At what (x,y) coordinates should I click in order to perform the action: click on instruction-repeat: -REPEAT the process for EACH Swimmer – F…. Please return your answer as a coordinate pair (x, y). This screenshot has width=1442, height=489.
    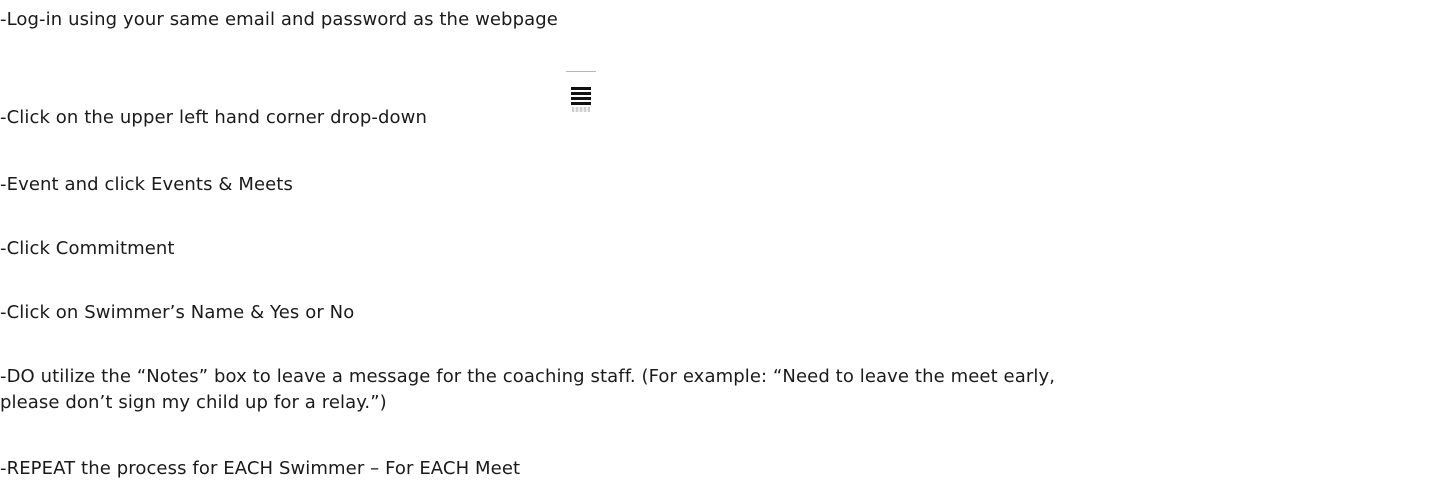
    Looking at the image, I should click on (260, 468).